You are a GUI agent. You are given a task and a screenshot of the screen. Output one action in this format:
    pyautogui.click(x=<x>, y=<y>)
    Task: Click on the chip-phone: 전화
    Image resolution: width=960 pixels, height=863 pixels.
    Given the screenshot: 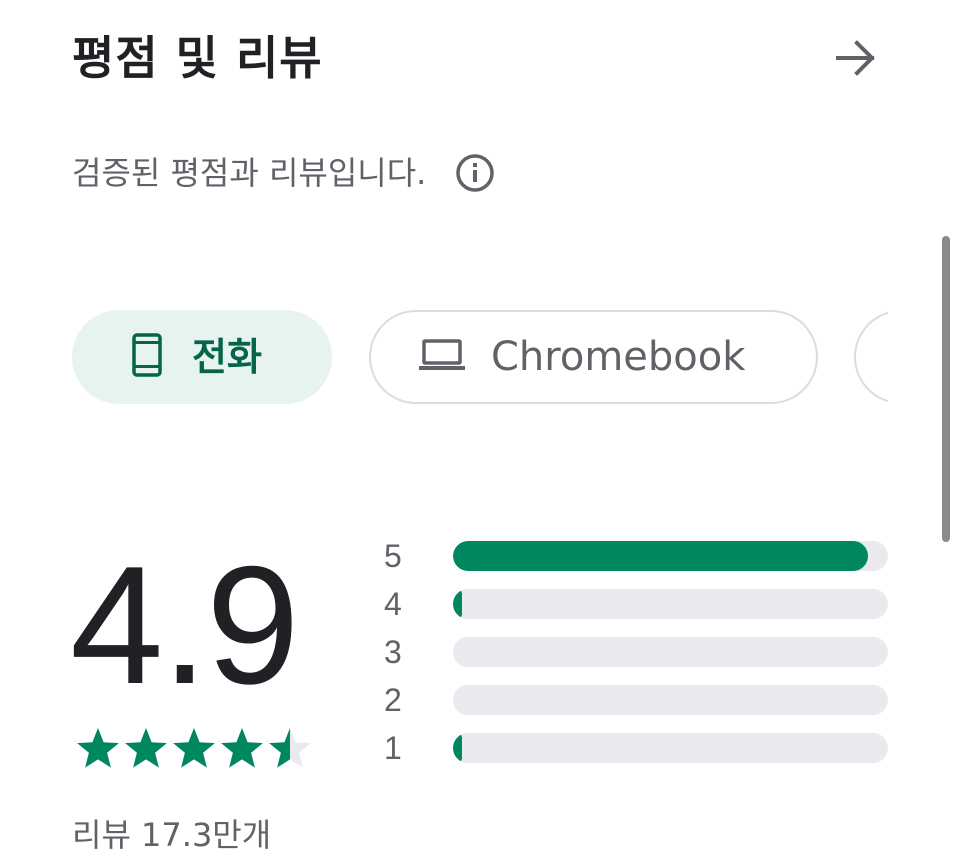 What is the action you would take?
    pyautogui.click(x=202, y=357)
    